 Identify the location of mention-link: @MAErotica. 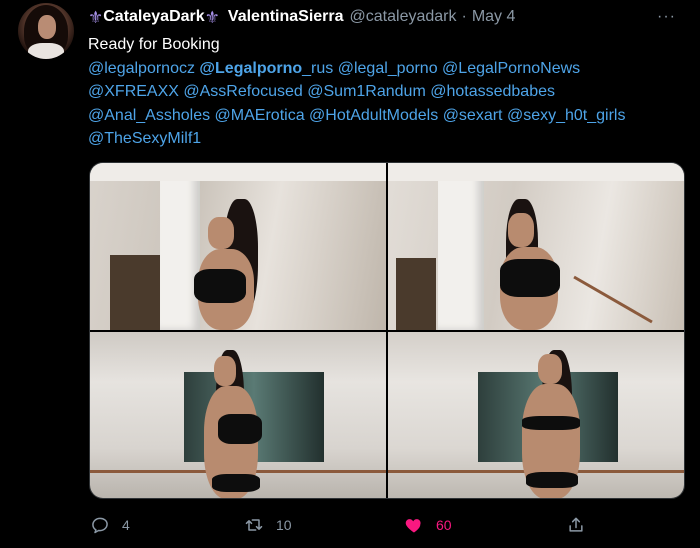
(260, 115).